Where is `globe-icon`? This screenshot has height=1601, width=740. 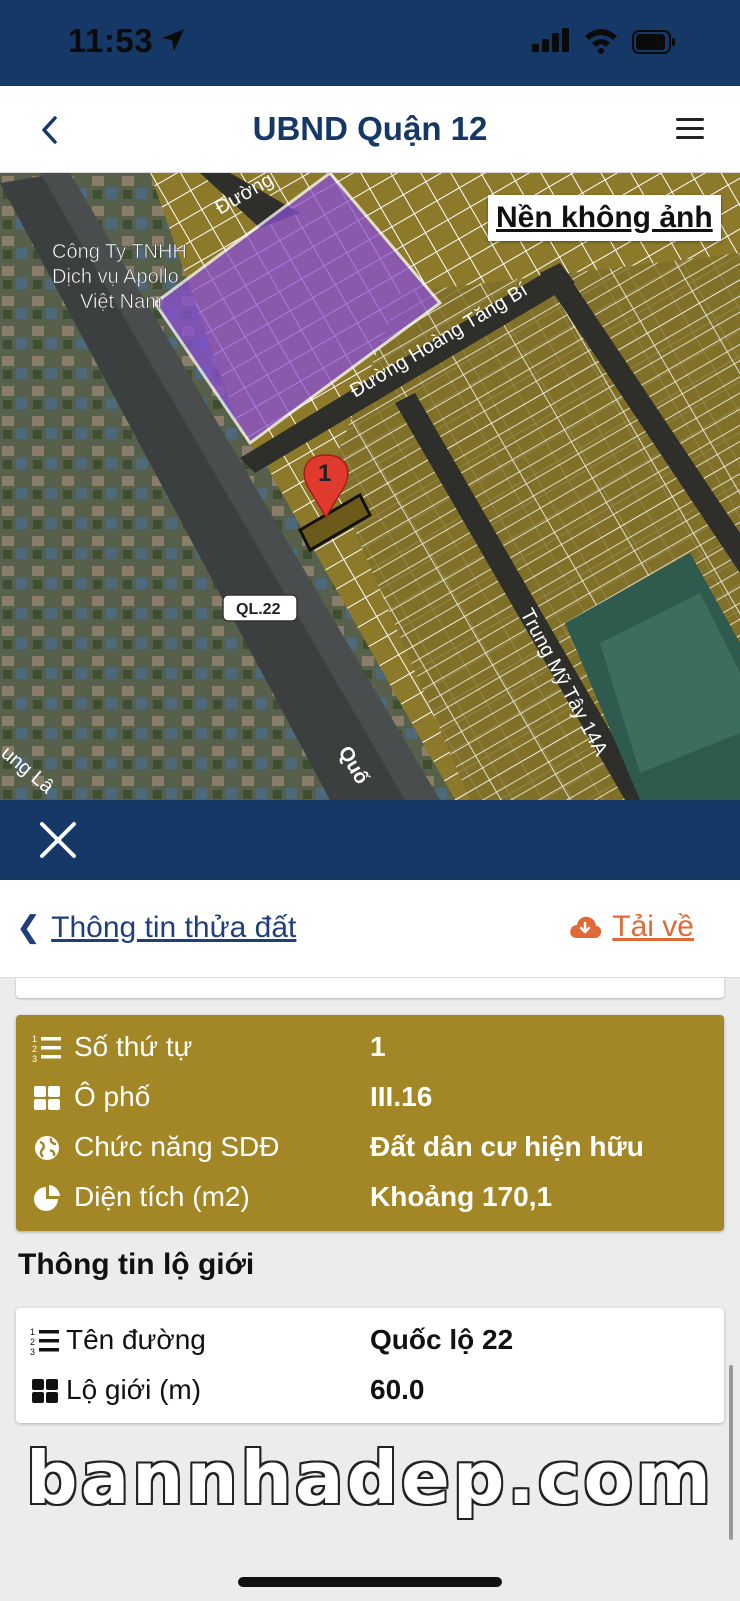
globe-icon is located at coordinates (47, 1148).